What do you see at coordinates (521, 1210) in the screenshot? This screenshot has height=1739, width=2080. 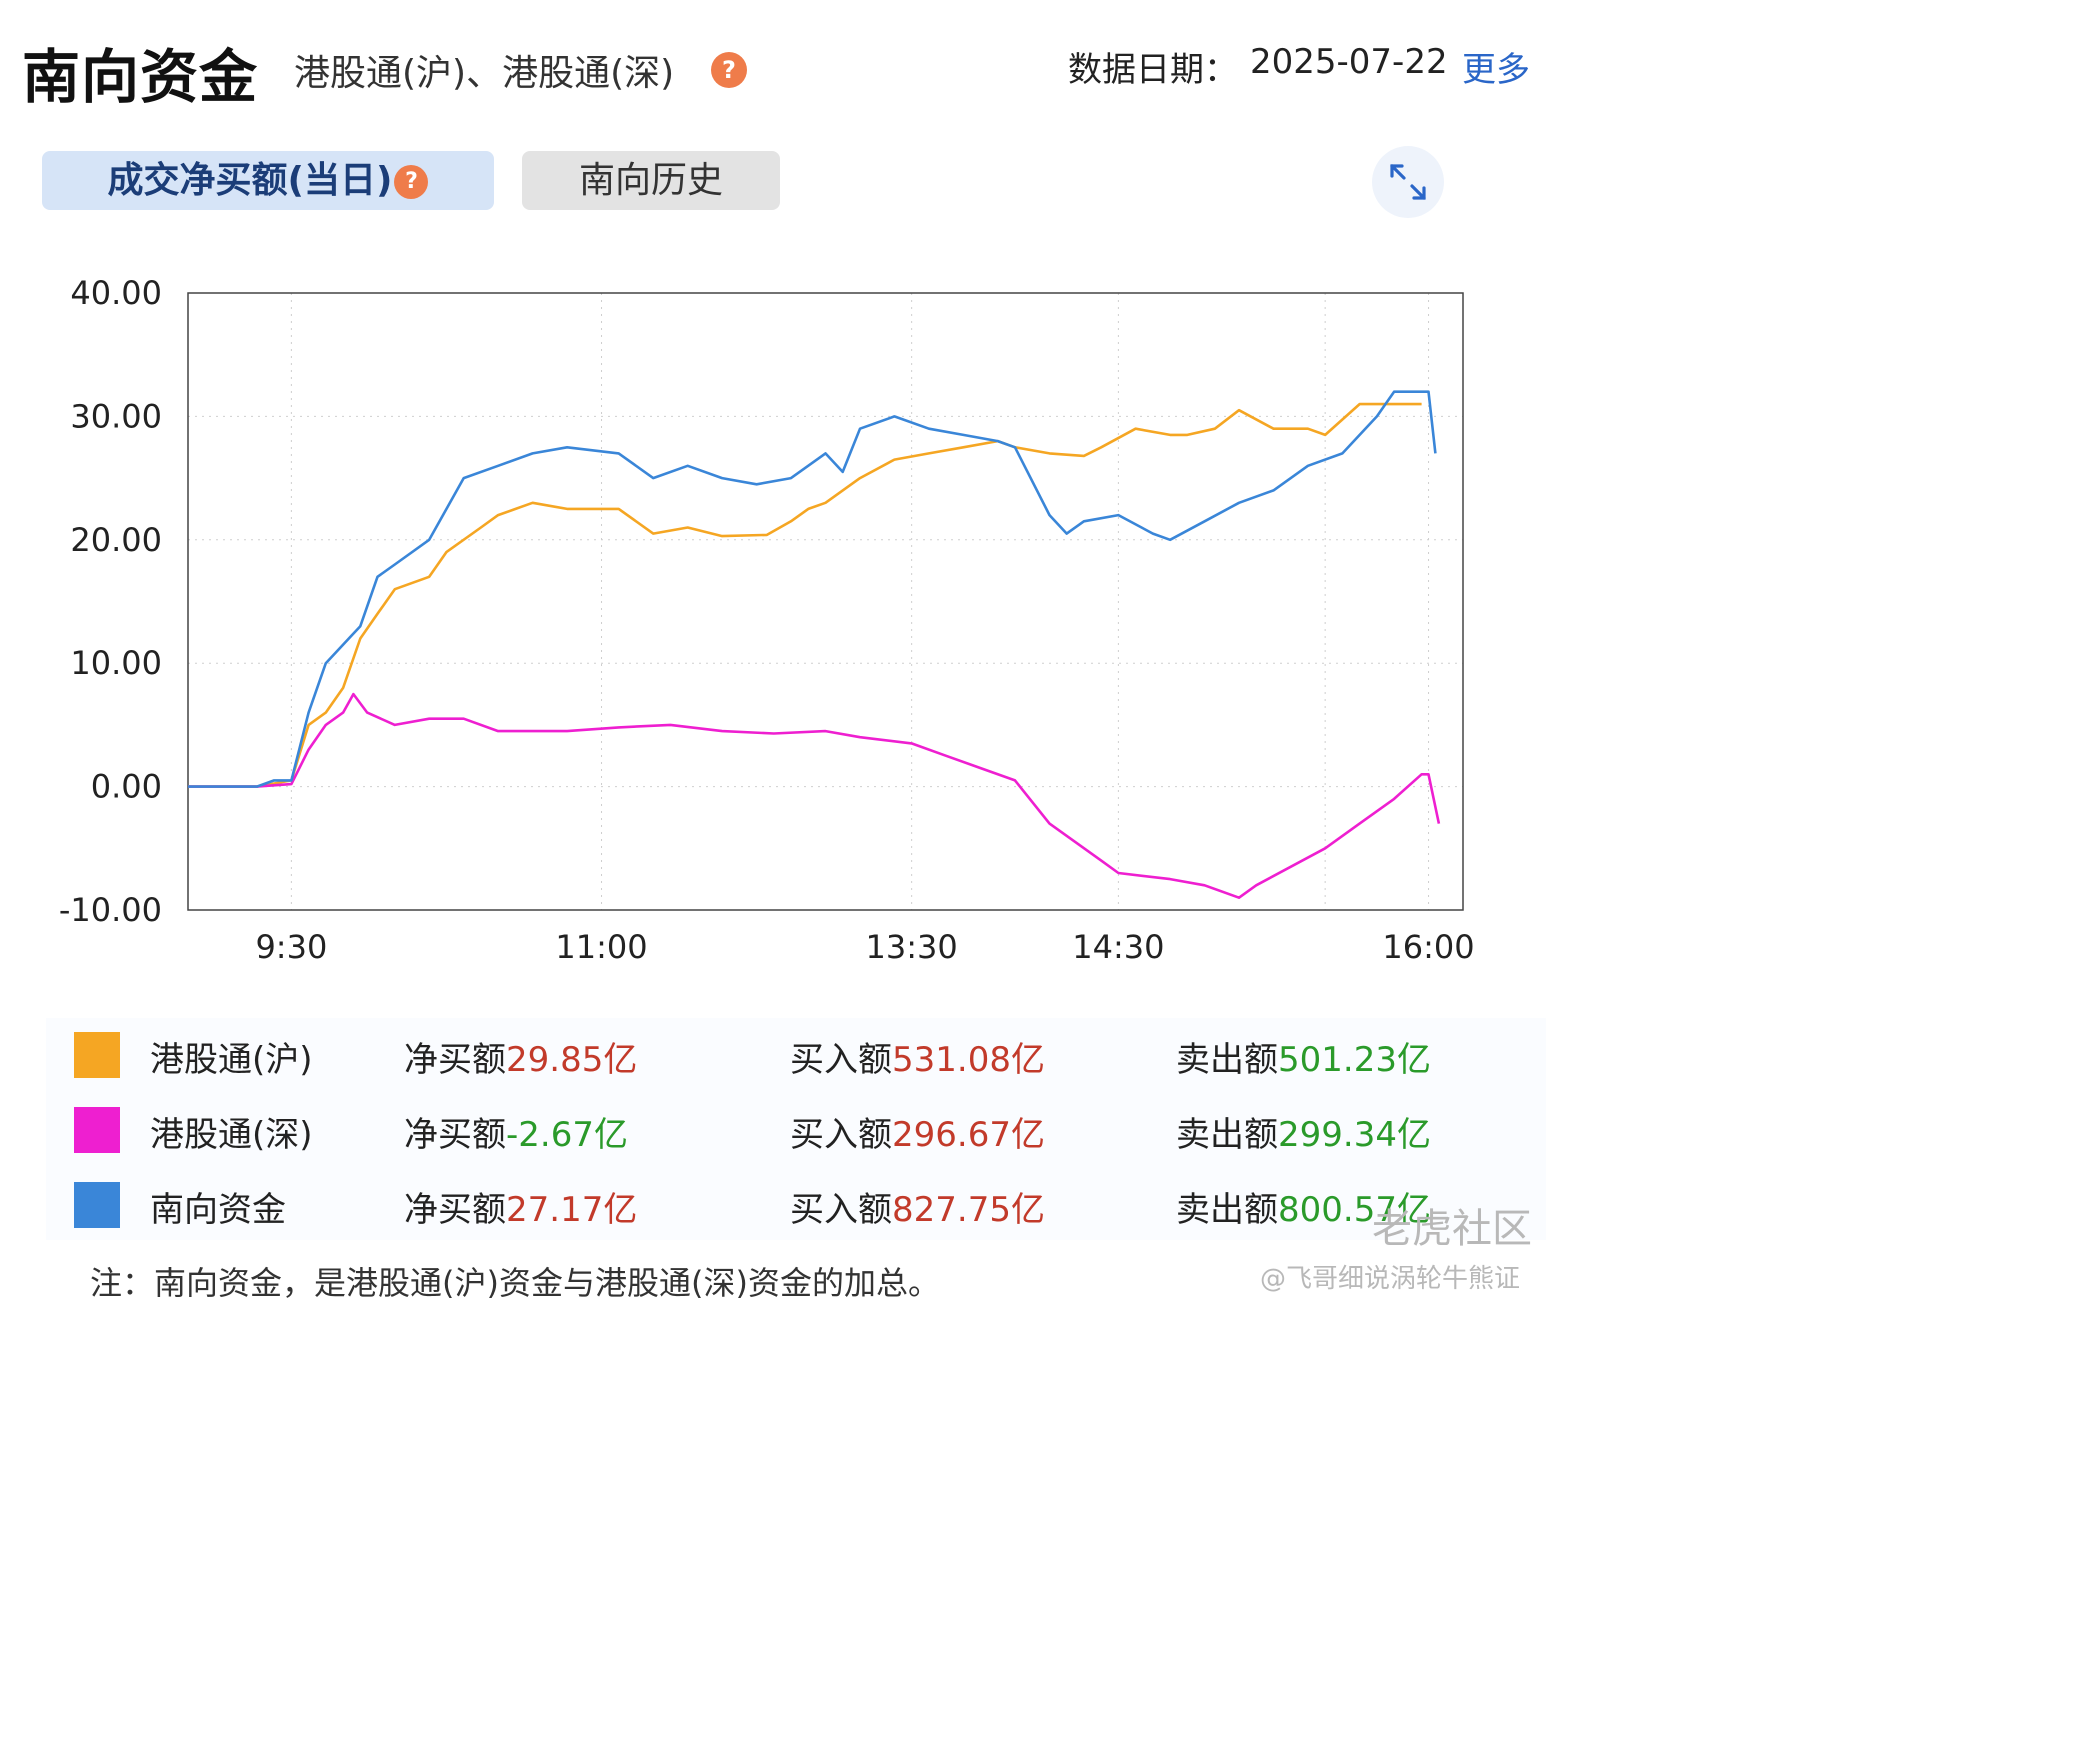 I see `legend-net: 净买额27.17亿` at bounding box center [521, 1210].